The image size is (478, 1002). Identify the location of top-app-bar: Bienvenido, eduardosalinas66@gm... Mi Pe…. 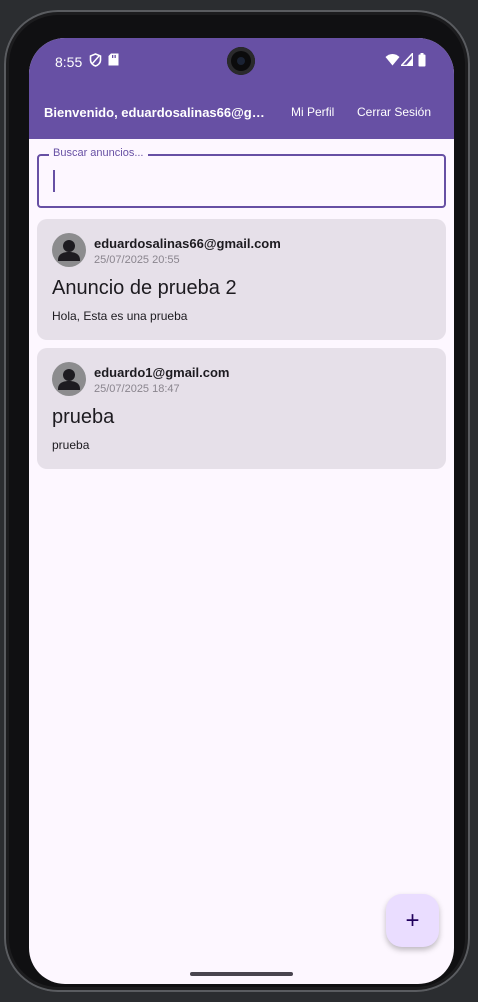
(241, 113).